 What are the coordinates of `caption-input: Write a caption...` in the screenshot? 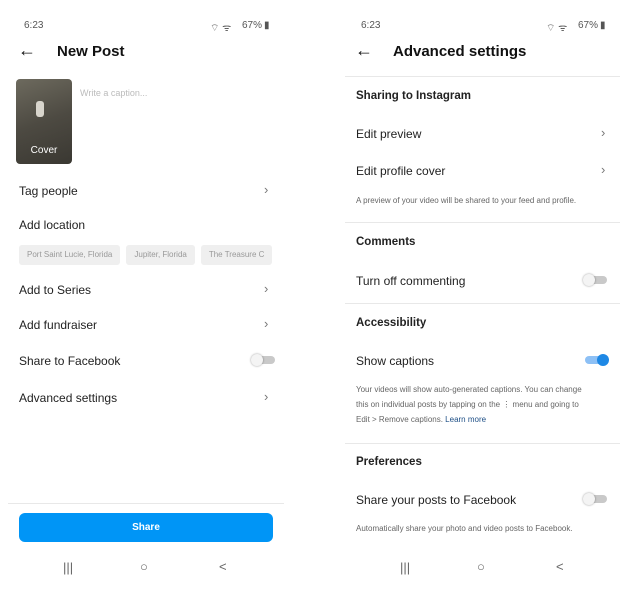 It's located at (113, 93).